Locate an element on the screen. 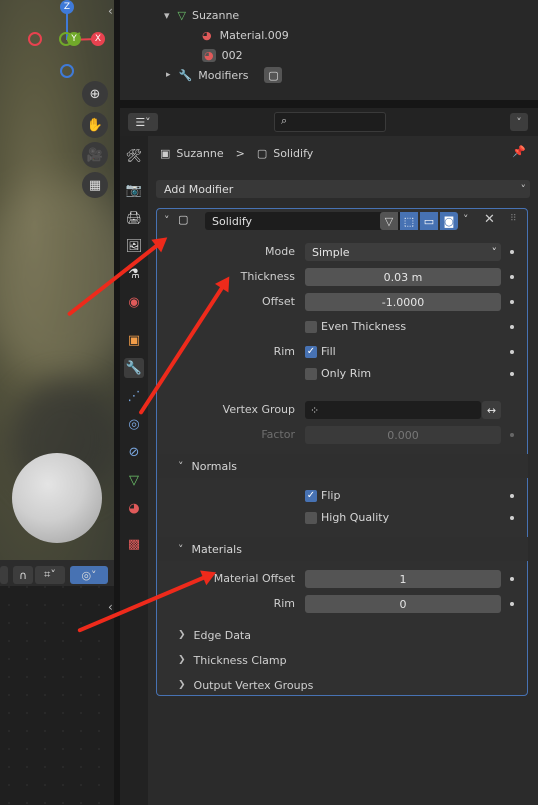  close-icon: ✕ is located at coordinates (489, 219).